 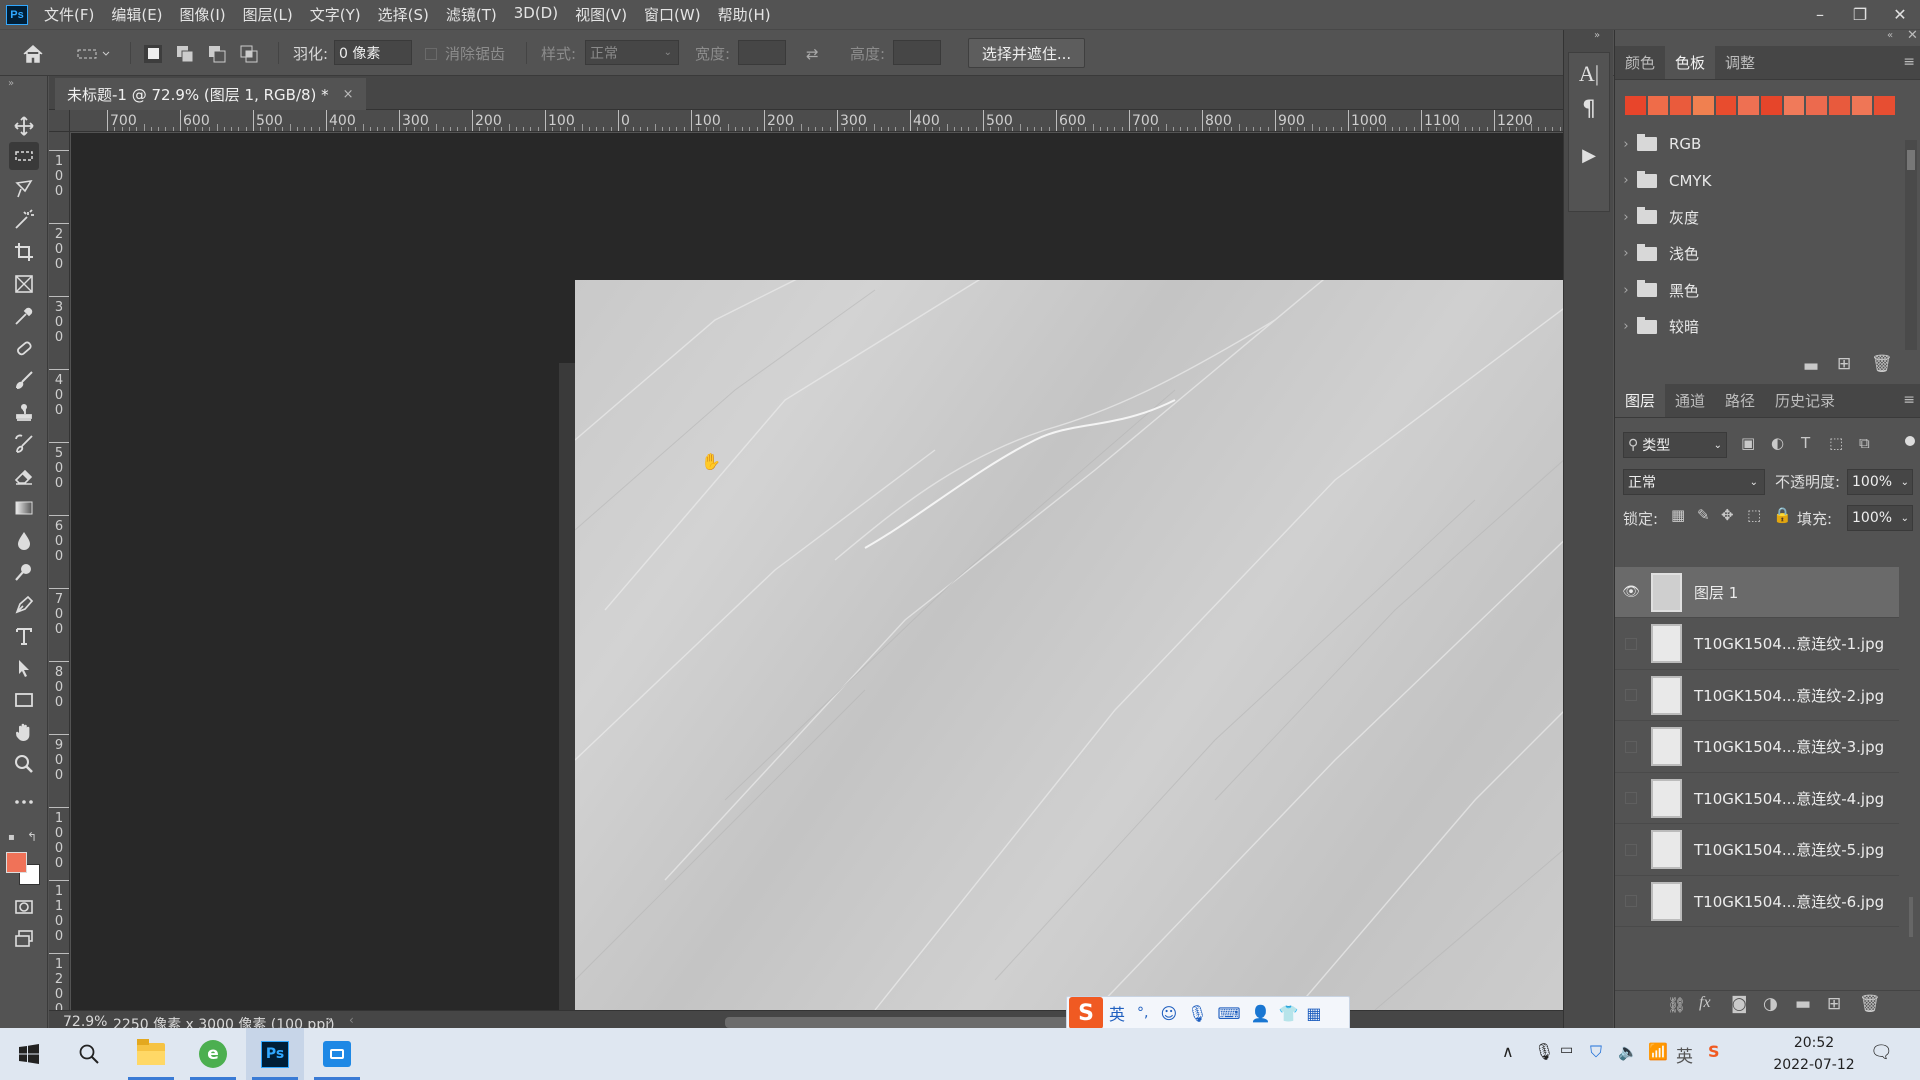 What do you see at coordinates (1860, 14) in the screenshot?
I see `restore-button: ❐` at bounding box center [1860, 14].